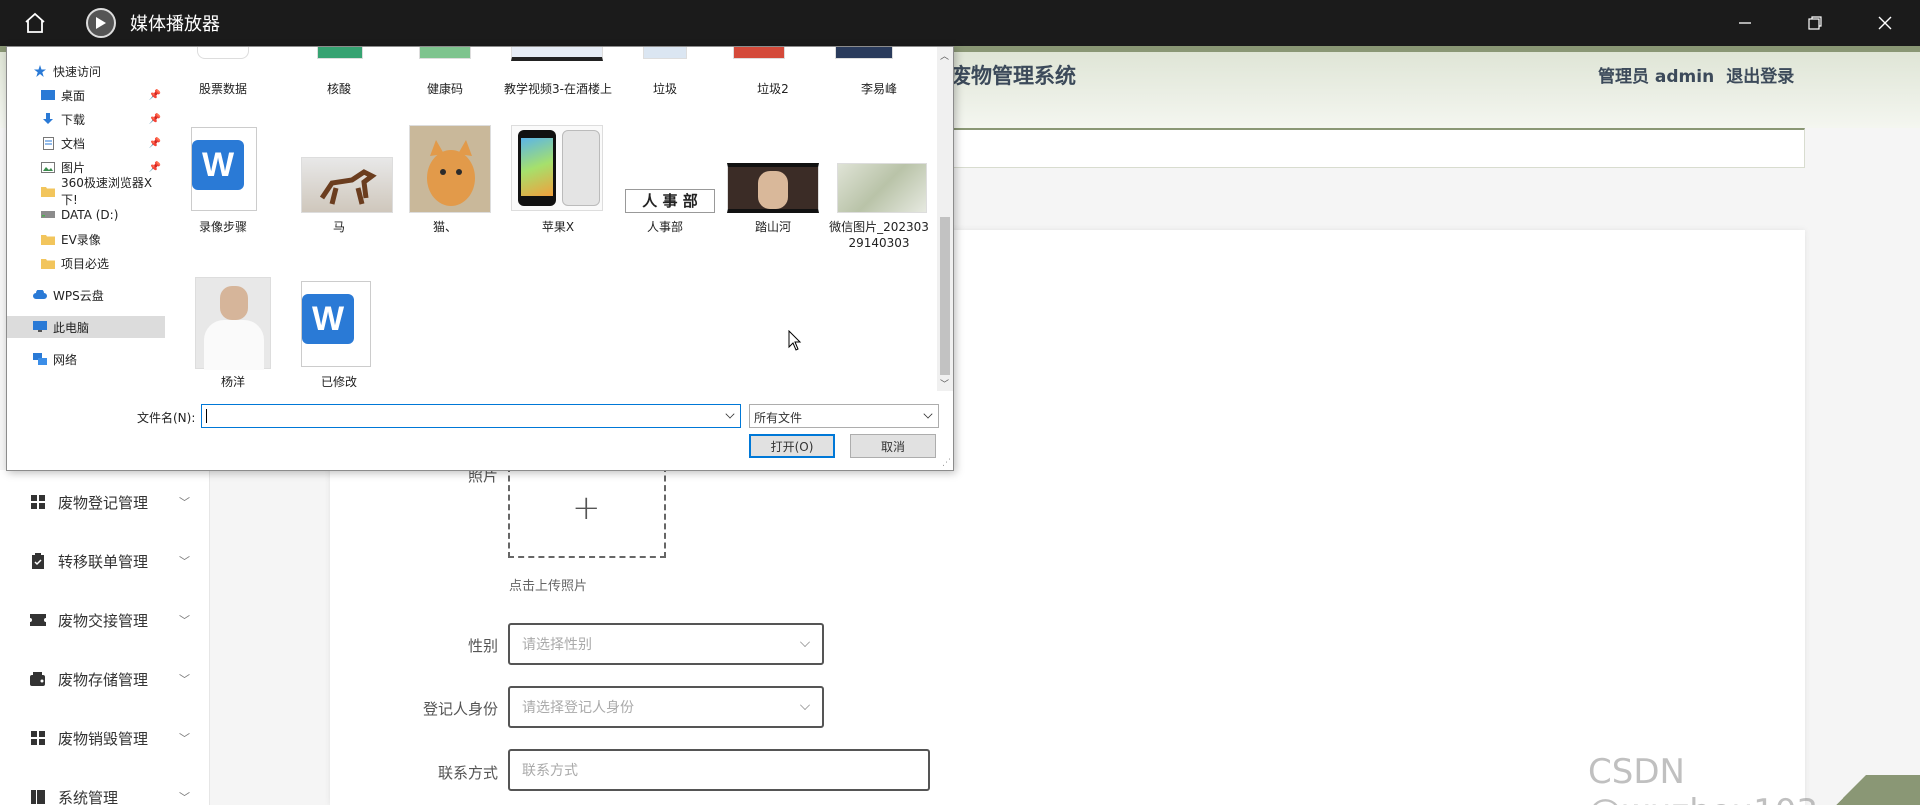  I want to click on gender-select: 请选择性别, so click(666, 644).